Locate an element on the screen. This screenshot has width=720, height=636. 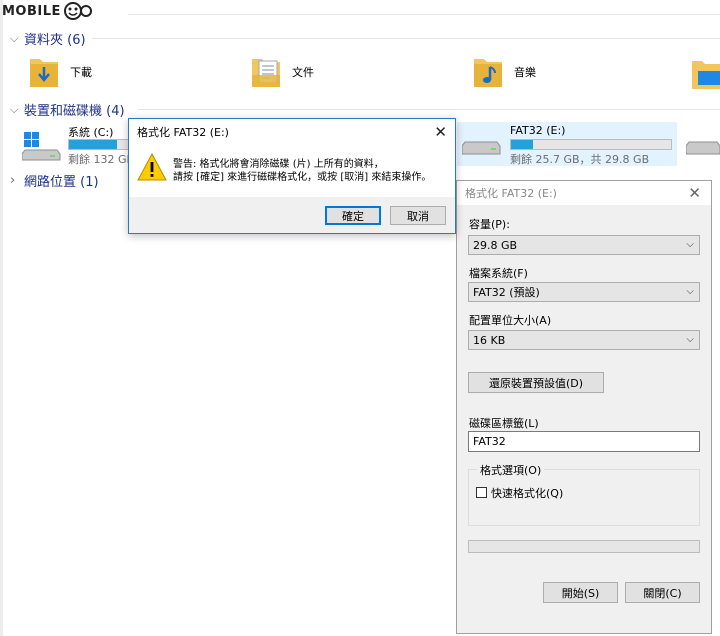
drive-item-e: FAT32 (E:) 剩餘 25.7 GB，共 29.8 GB is located at coordinates (569, 144).